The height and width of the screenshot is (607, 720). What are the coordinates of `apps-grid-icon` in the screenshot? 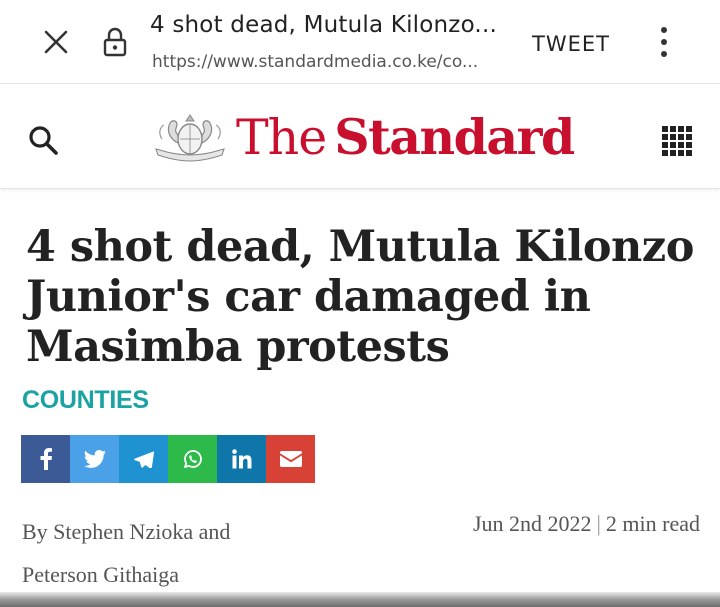 It's located at (677, 141).